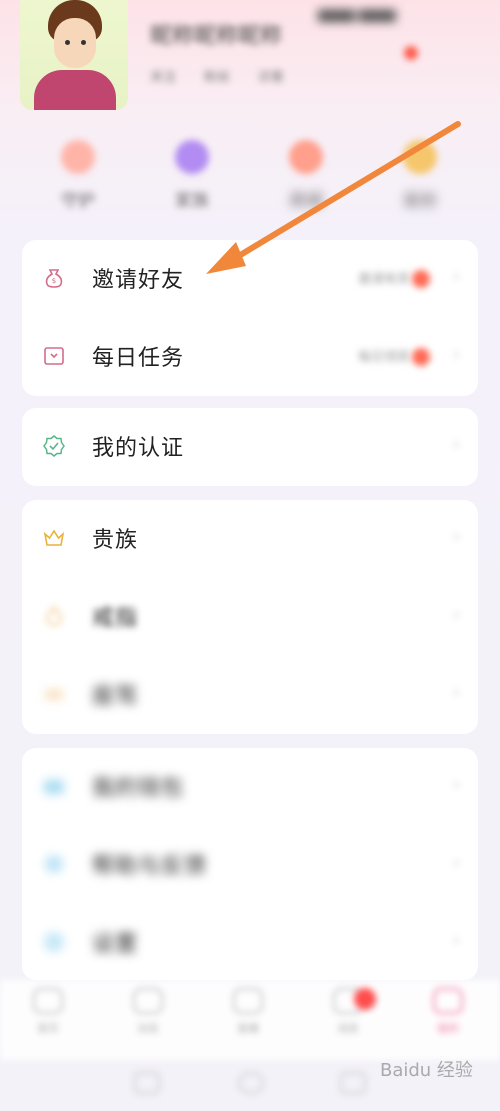 This screenshot has height=1111, width=500. Describe the element at coordinates (78, 157) in the screenshot. I see `guard-icon` at that location.